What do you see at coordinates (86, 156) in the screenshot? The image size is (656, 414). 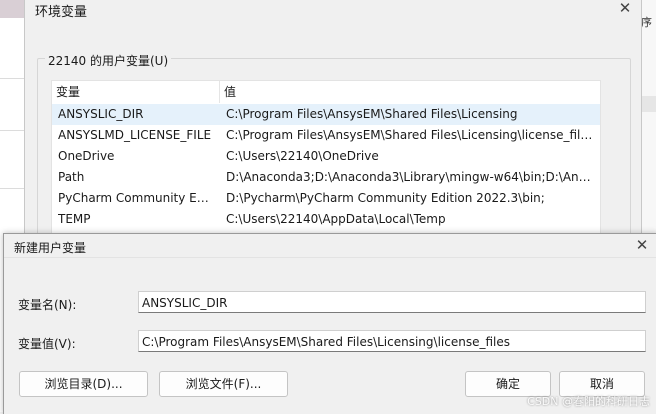 I see `variable-name-cell: OneDrive` at bounding box center [86, 156].